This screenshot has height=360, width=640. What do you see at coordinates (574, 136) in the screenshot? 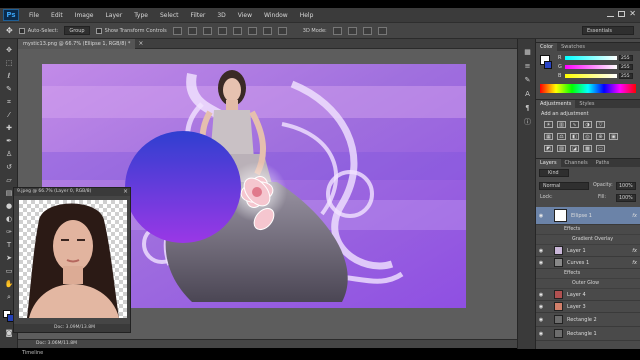
I see `black-white-icon: ◧` at bounding box center [574, 136].